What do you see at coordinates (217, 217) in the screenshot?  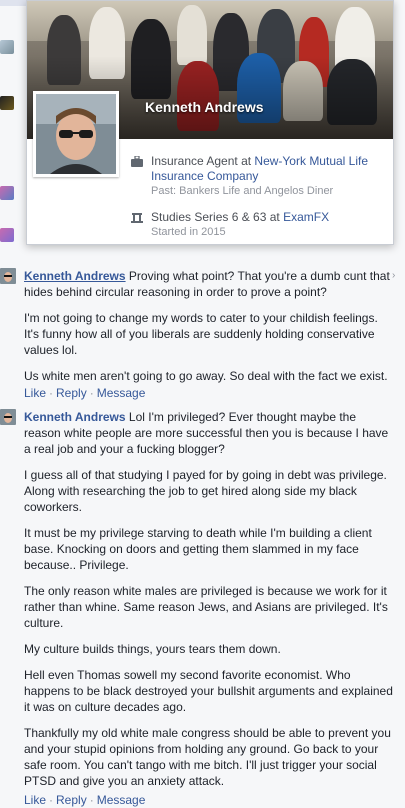 I see `education-title: Studies Series 6 & 63 at` at bounding box center [217, 217].